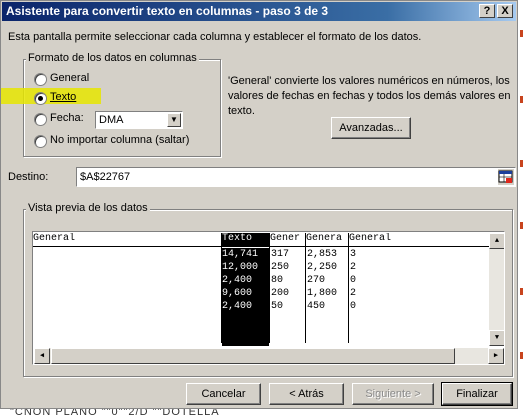 The width and height of the screenshot is (527, 419). What do you see at coordinates (174, 120) in the screenshot?
I see `chevron-down-icon: ▼` at bounding box center [174, 120].